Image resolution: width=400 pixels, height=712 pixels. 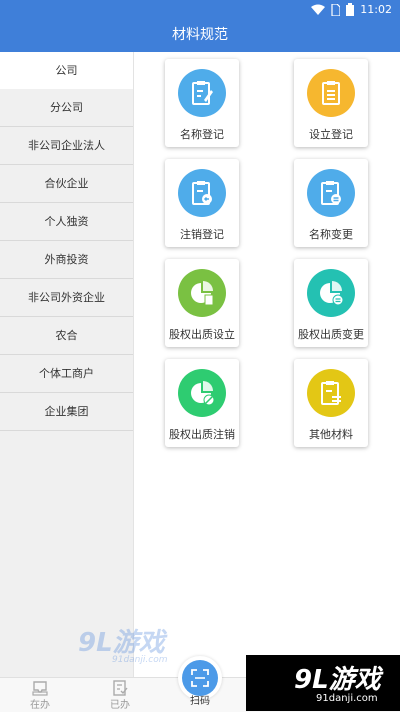 What do you see at coordinates (202, 393) in the screenshot?
I see `pie-cancel-icon` at bounding box center [202, 393].